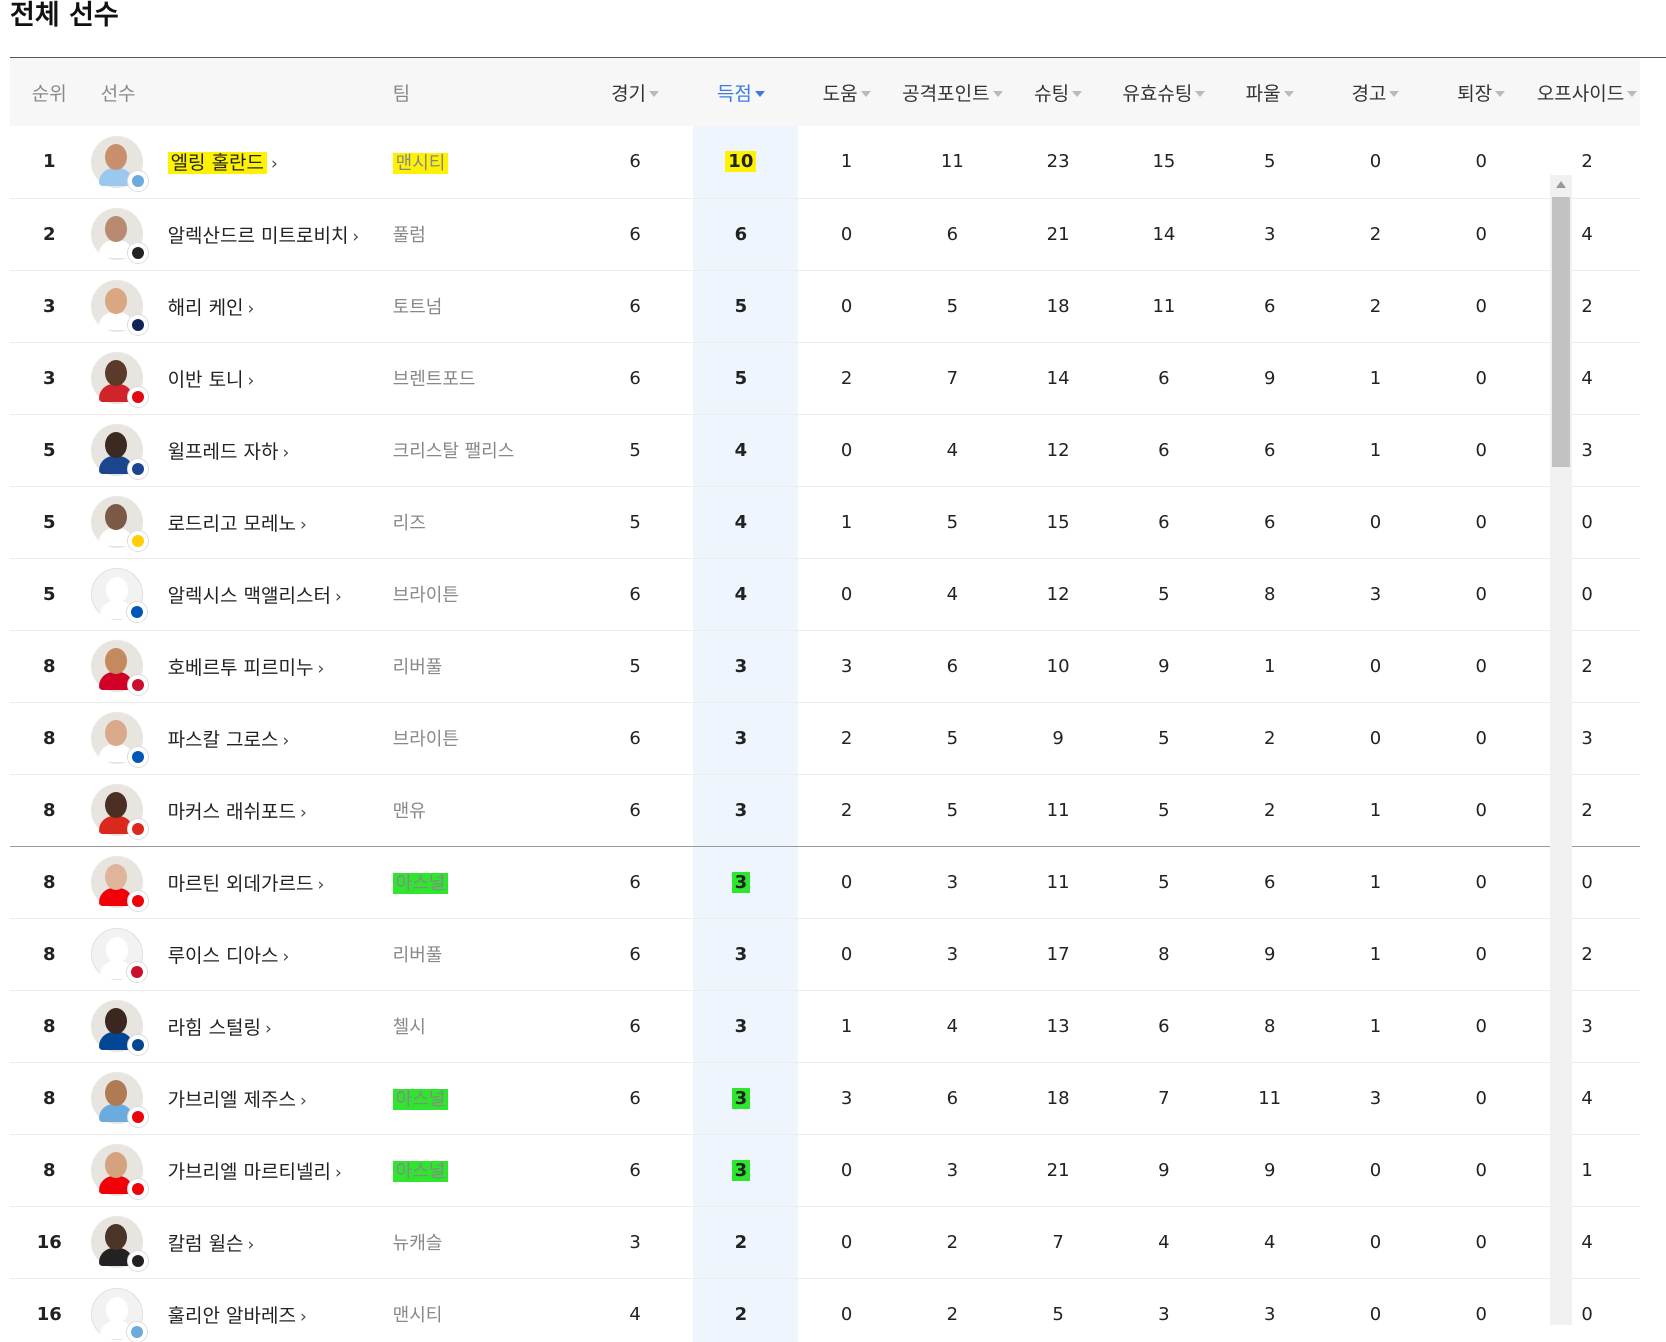  I want to click on stat-value: 7, so click(952, 378).